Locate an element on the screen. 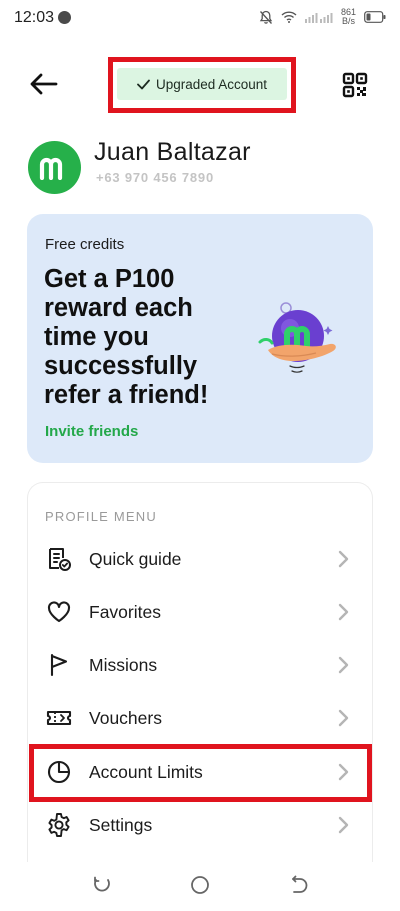  back-nav-icon is located at coordinates (300, 884).